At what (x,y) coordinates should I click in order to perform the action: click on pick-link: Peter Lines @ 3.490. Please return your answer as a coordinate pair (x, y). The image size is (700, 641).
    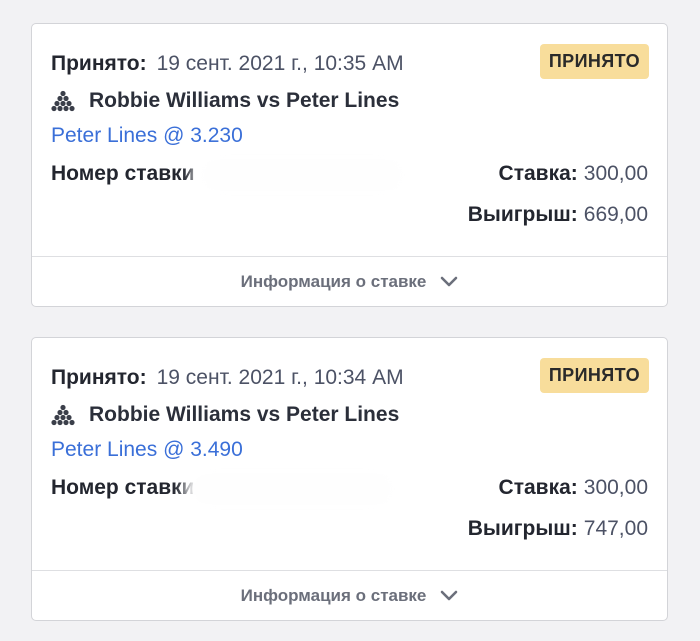
    Looking at the image, I should click on (147, 450).